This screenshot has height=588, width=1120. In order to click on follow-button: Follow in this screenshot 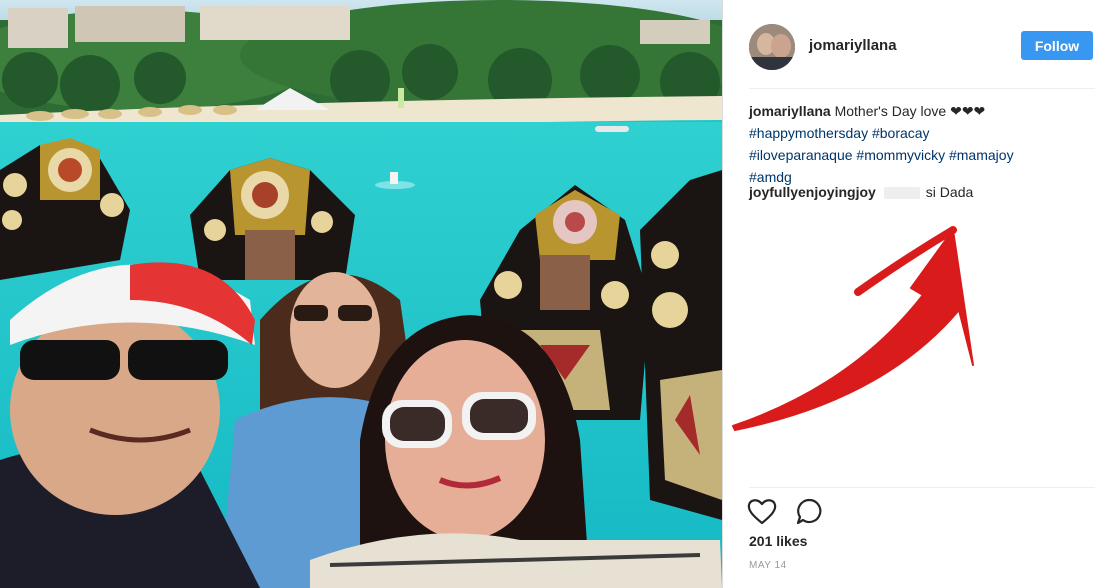, I will do `click(1057, 45)`.